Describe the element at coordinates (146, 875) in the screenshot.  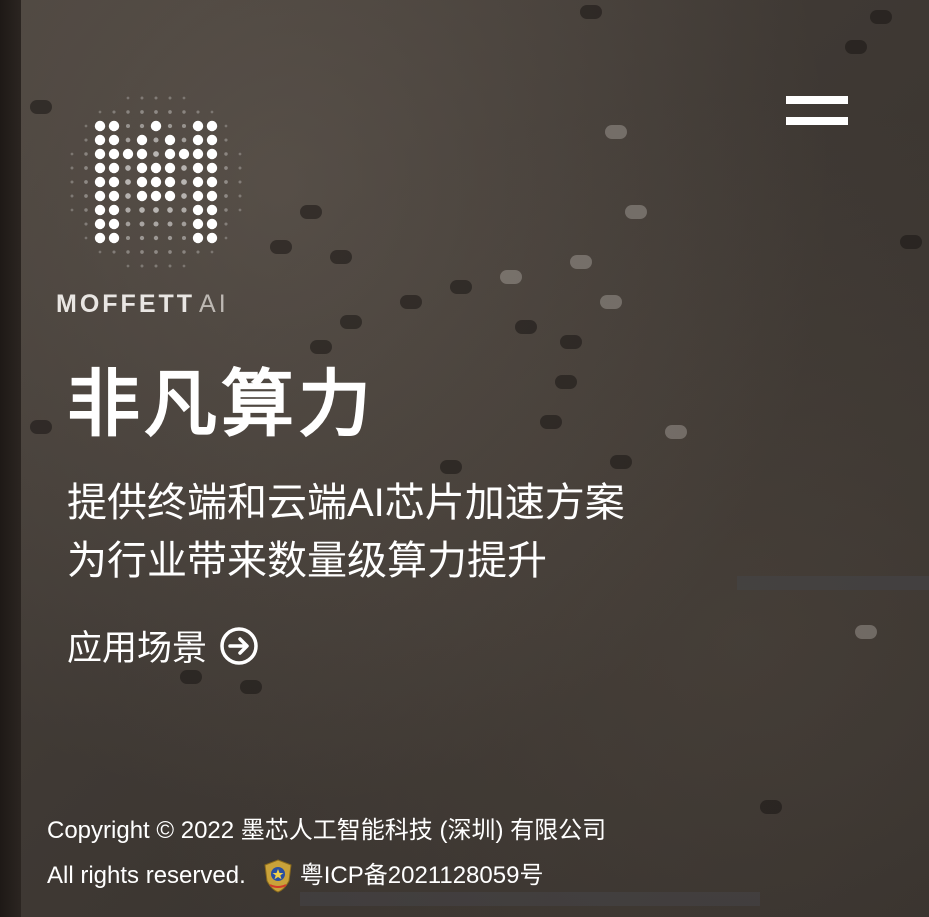
I see `footer-rights: All rights reserved.` at that location.